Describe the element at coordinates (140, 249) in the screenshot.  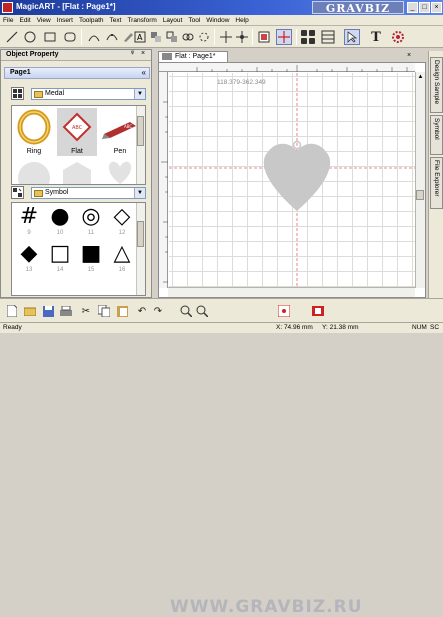
I see `symbol-scrollbar` at that location.